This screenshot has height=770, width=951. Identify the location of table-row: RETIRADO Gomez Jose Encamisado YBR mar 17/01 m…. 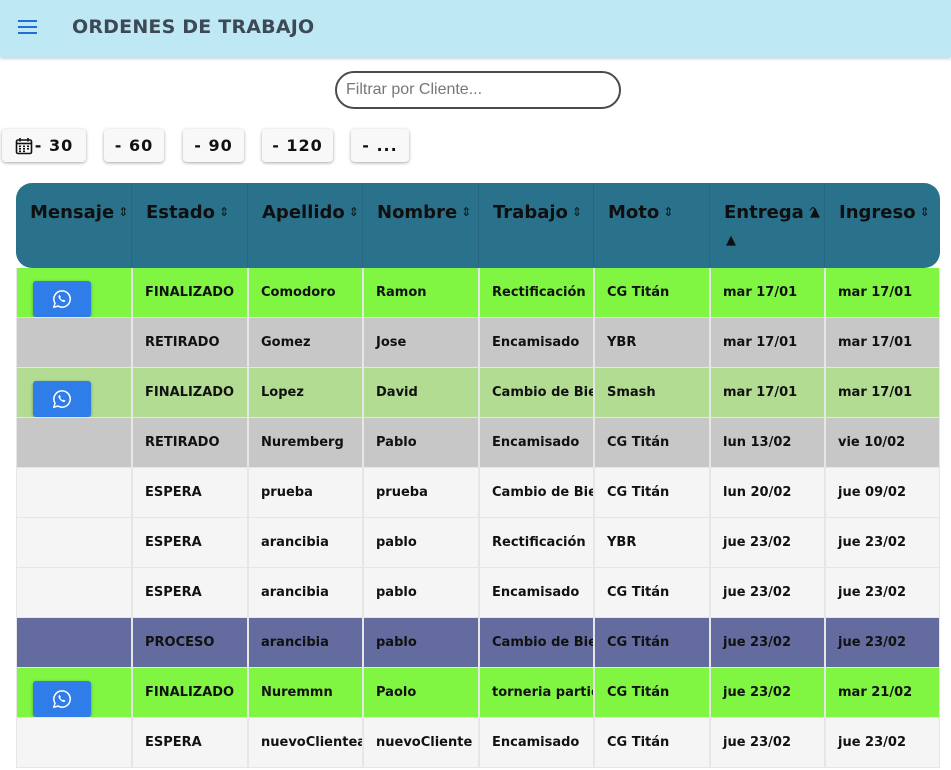
(478, 343).